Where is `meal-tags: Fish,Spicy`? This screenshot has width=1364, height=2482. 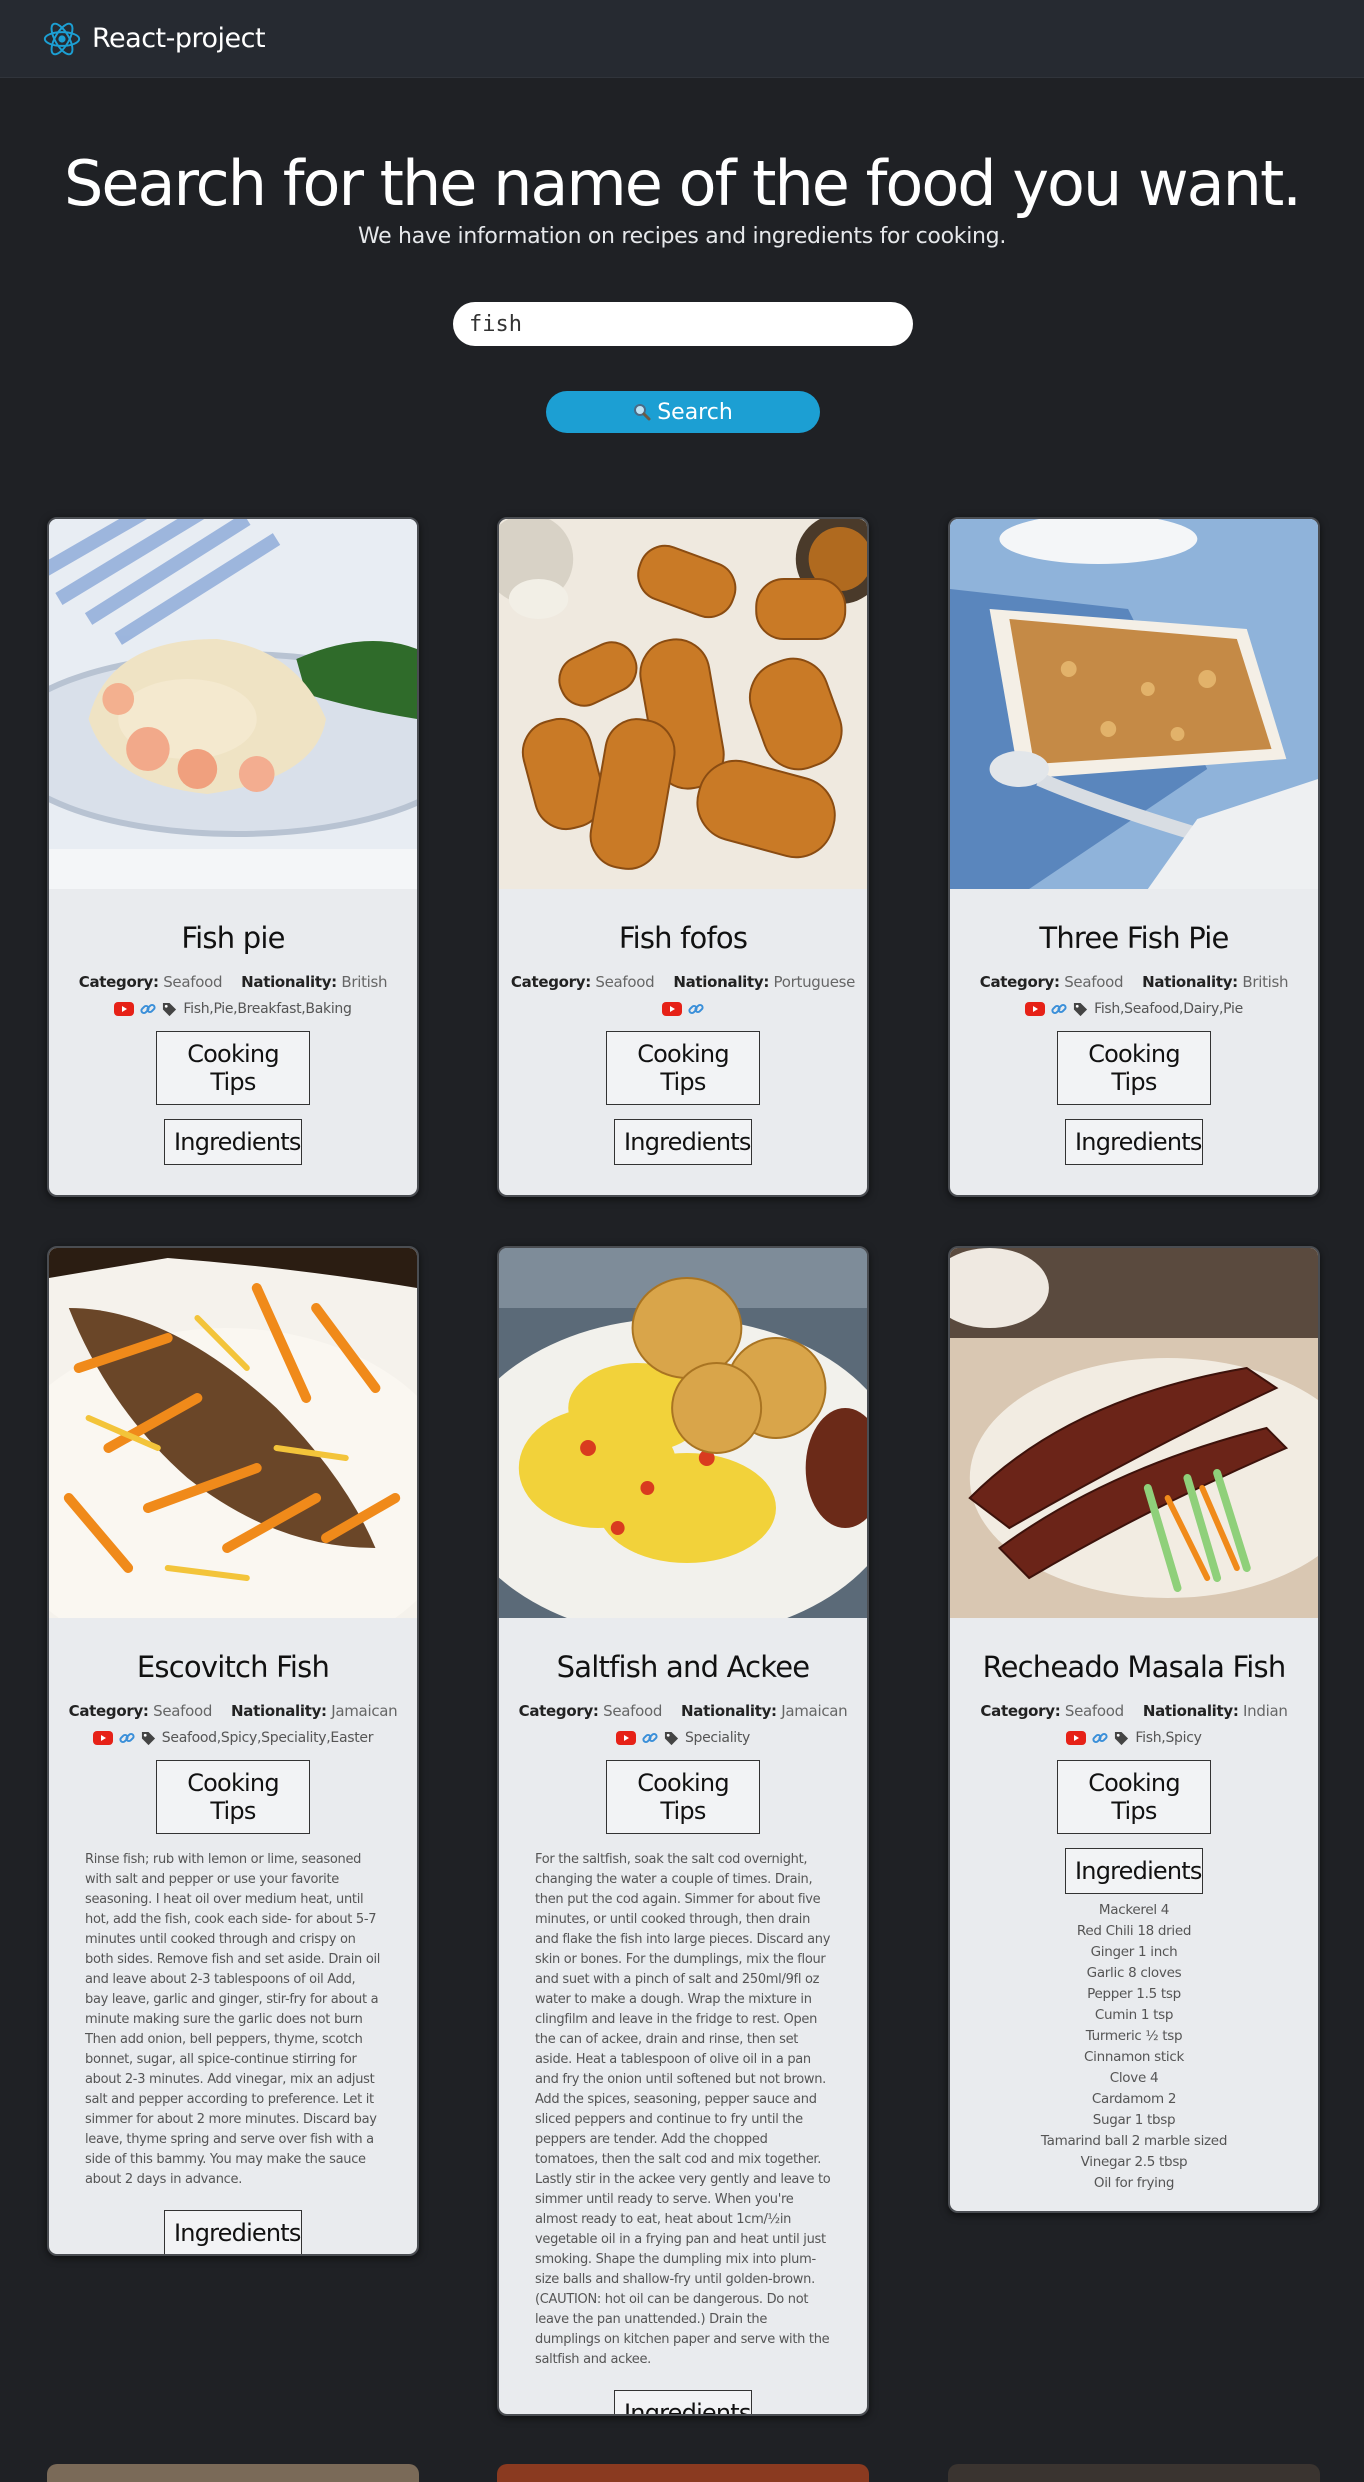
meal-tags: Fish,Spicy is located at coordinates (1168, 1738).